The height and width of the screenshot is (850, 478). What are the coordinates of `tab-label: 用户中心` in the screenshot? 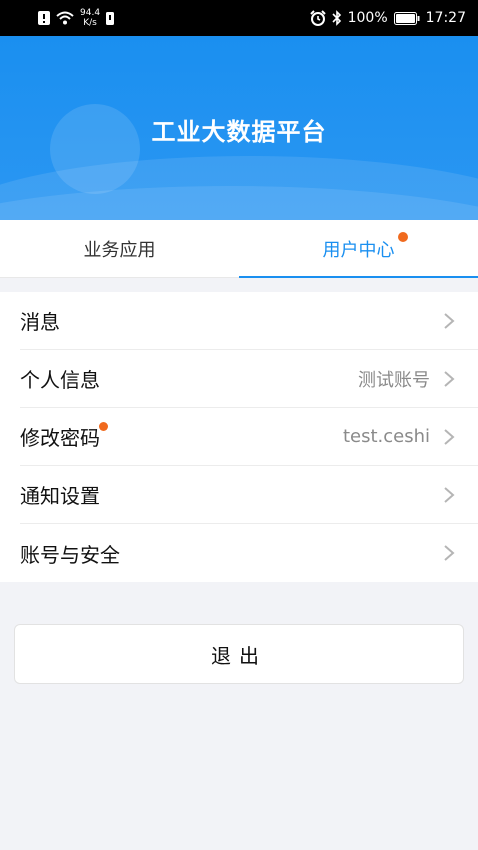 It's located at (358, 250).